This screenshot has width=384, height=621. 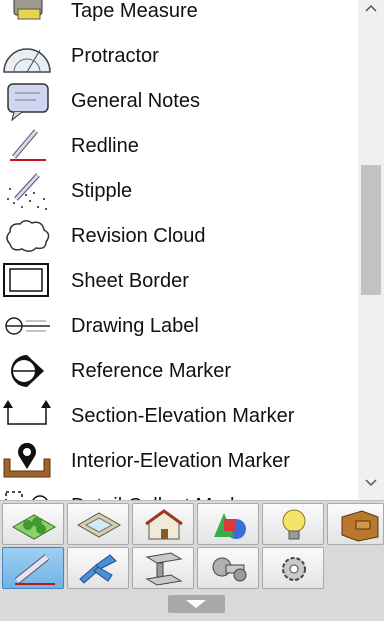 I want to click on light-bulb-icon, so click(x=294, y=524).